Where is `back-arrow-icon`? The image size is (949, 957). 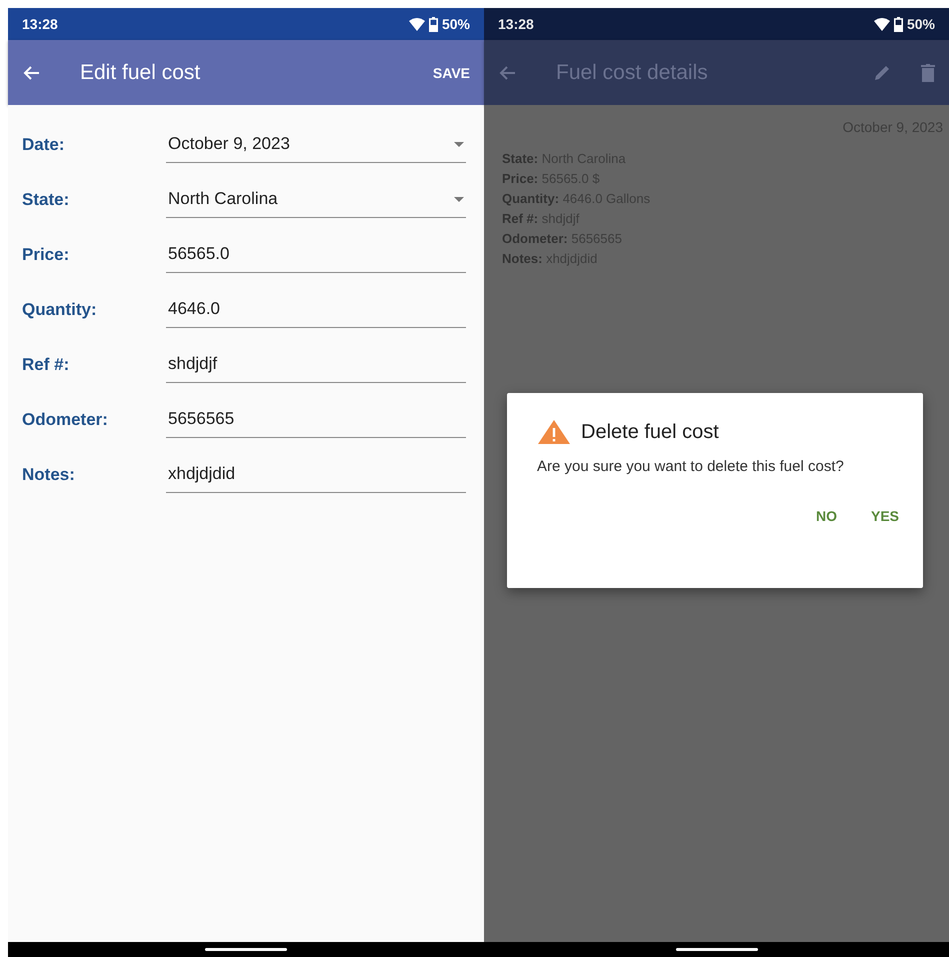
back-arrow-icon is located at coordinates (507, 72).